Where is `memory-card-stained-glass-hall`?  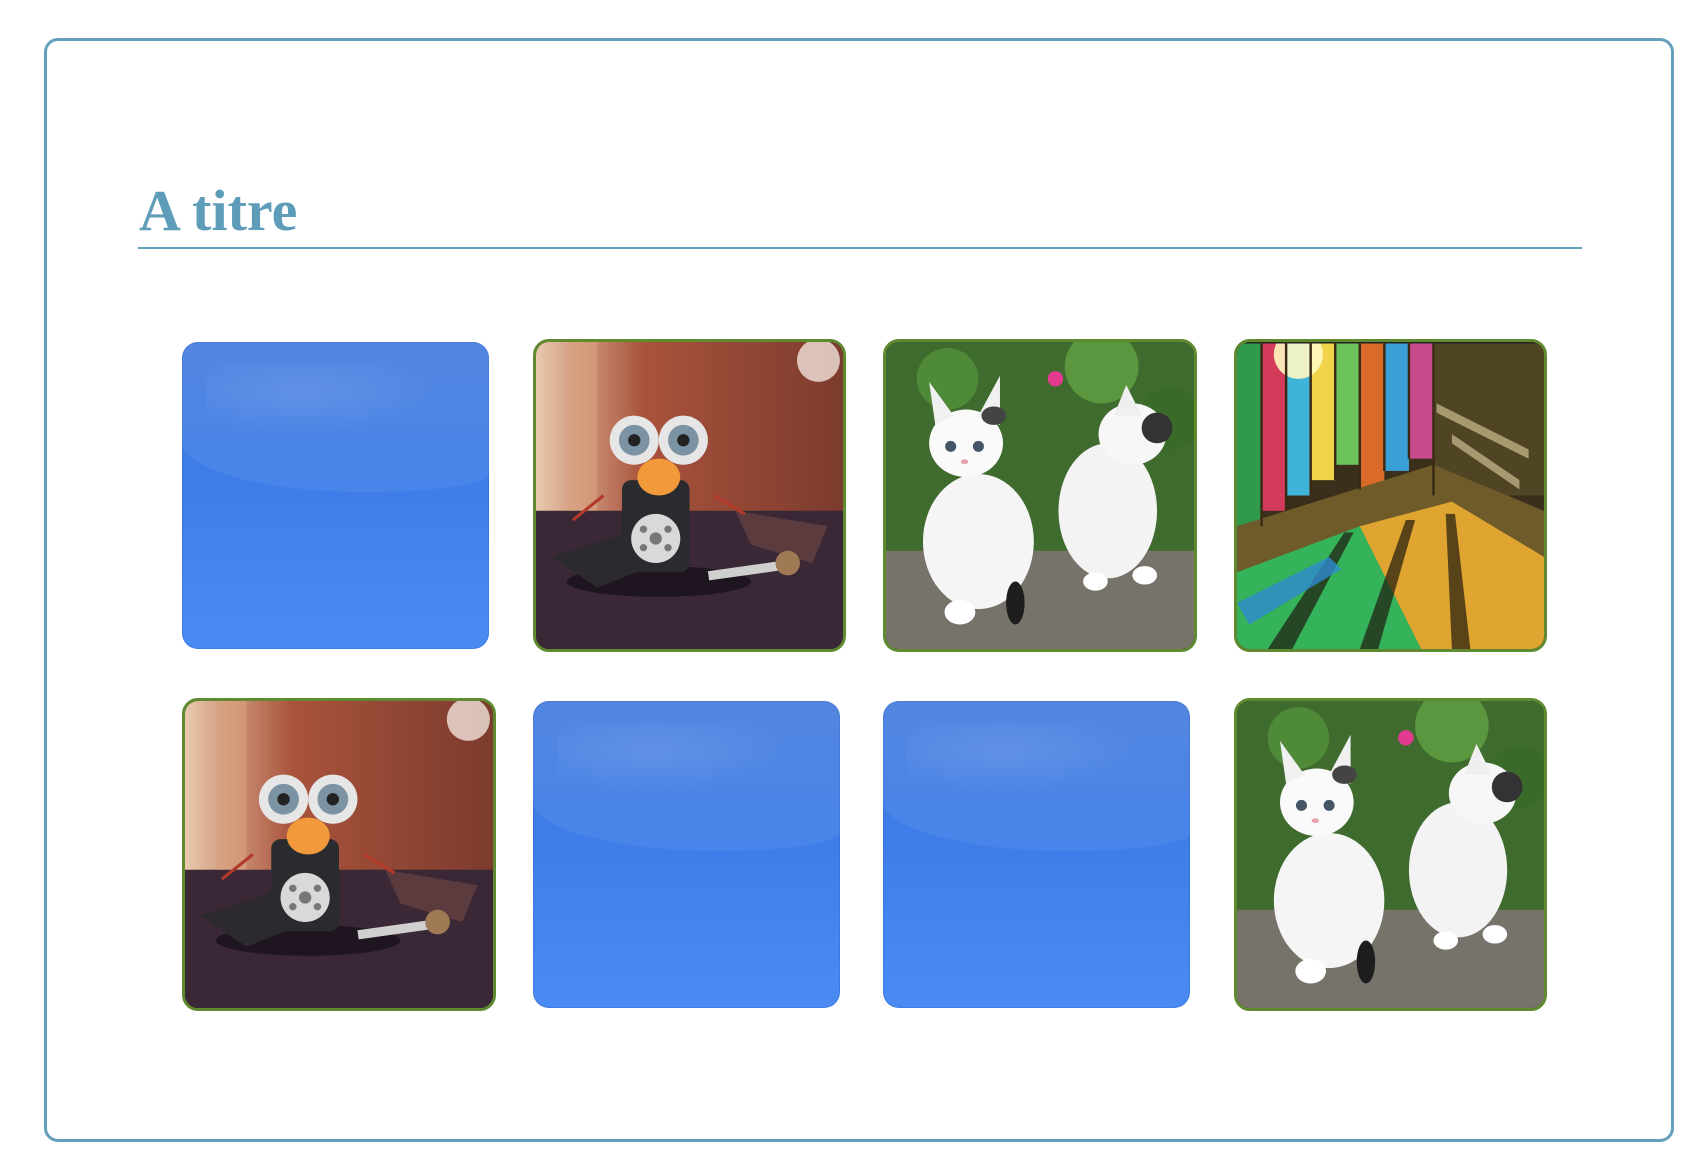
memory-card-stained-glass-hall is located at coordinates (1390, 495).